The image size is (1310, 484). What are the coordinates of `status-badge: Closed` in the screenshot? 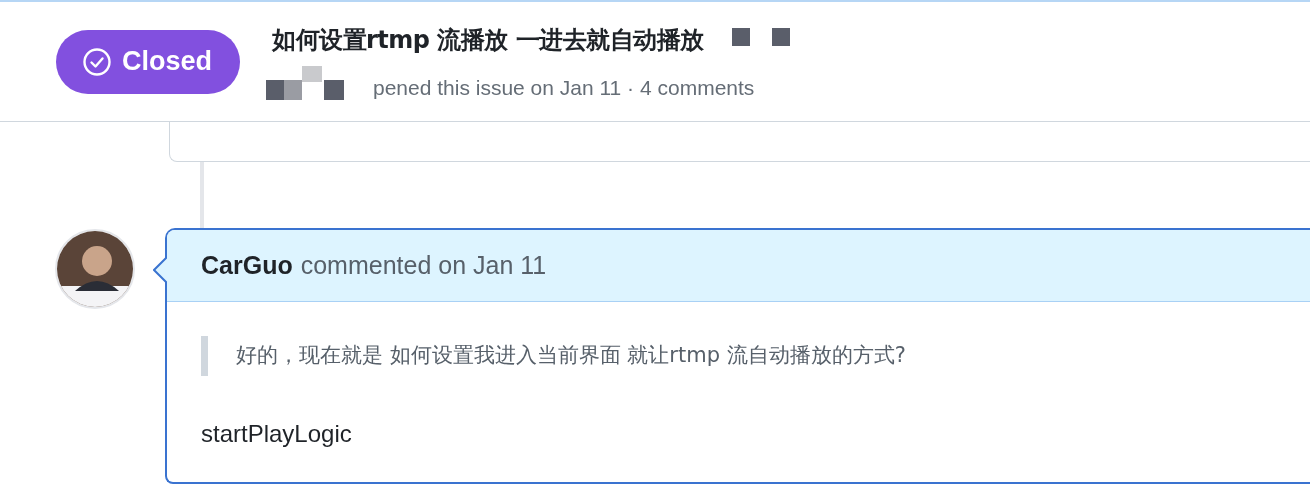 It's located at (148, 61).